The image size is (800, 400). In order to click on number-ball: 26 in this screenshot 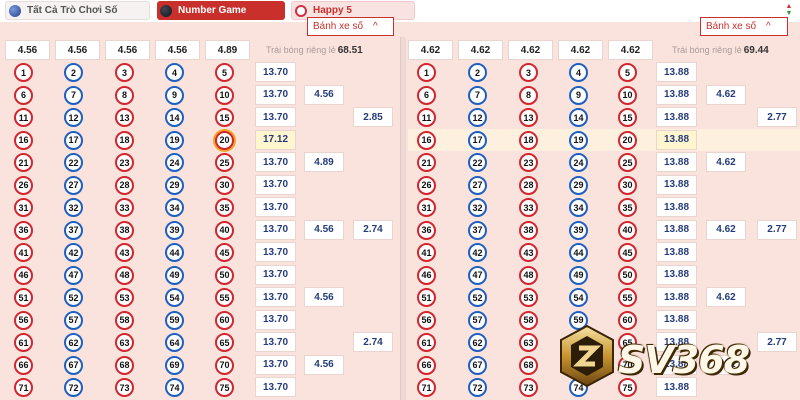, I will do `click(426, 185)`.